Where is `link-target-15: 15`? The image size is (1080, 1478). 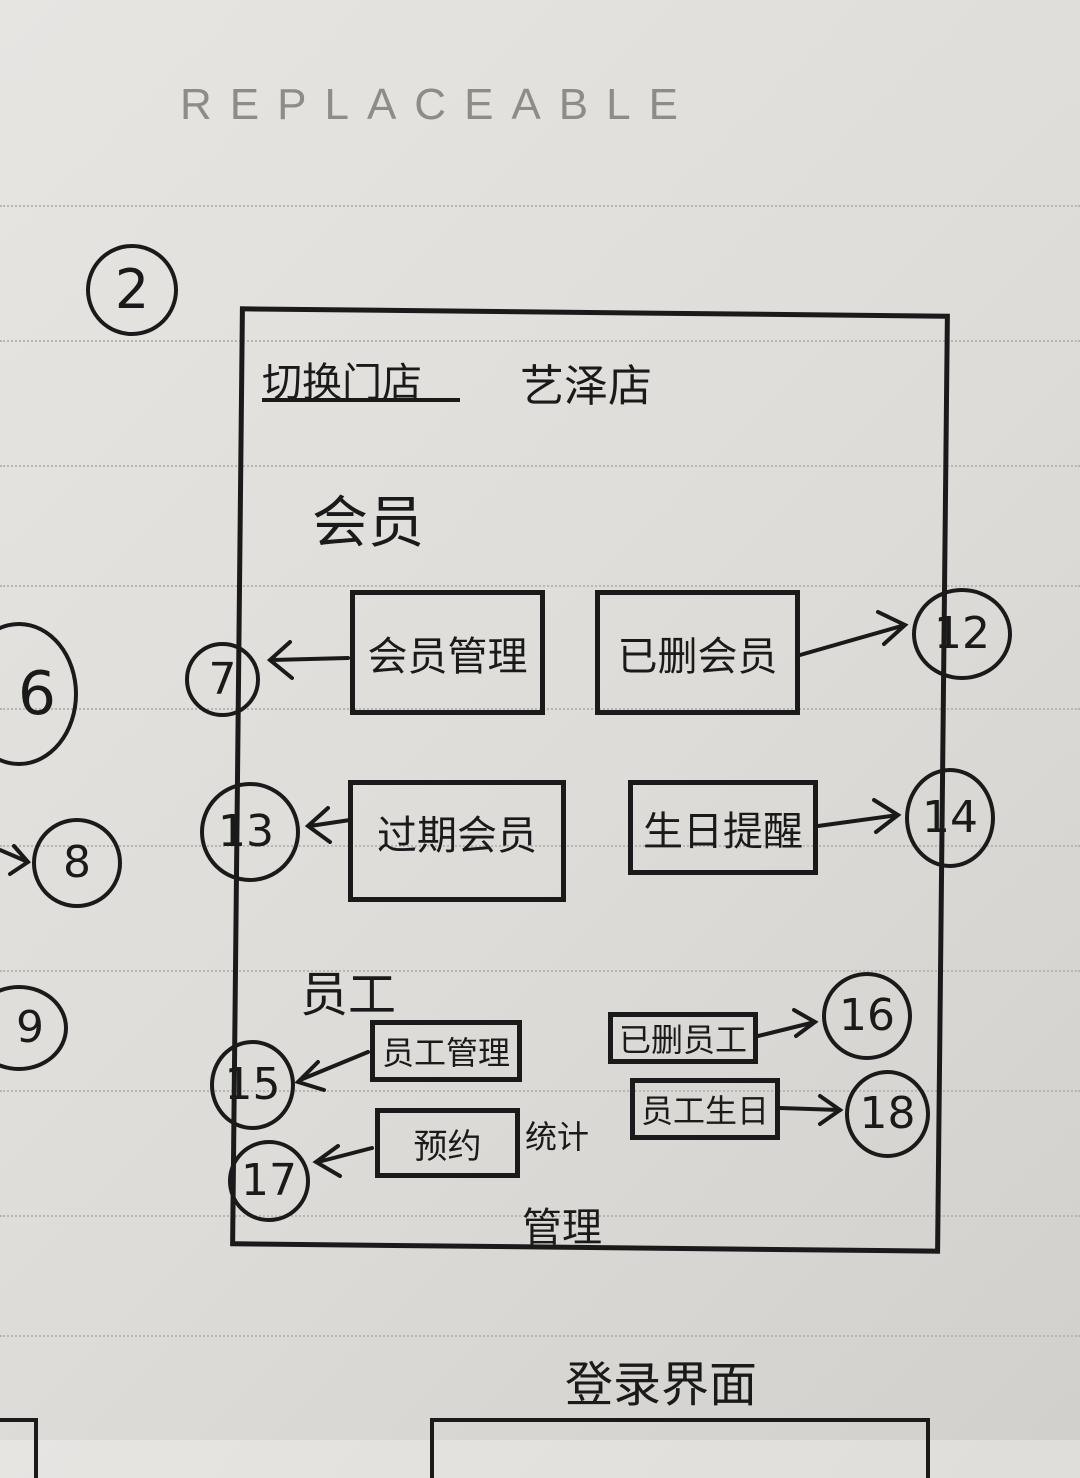
link-target-15: 15 is located at coordinates (252, 1085).